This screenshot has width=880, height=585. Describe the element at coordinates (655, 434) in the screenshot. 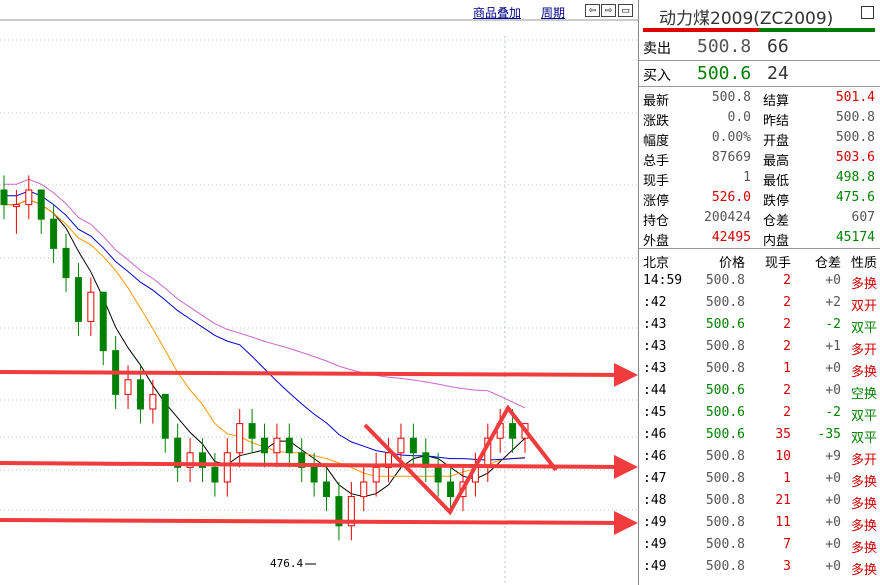

I see `tick-time: :46` at that location.